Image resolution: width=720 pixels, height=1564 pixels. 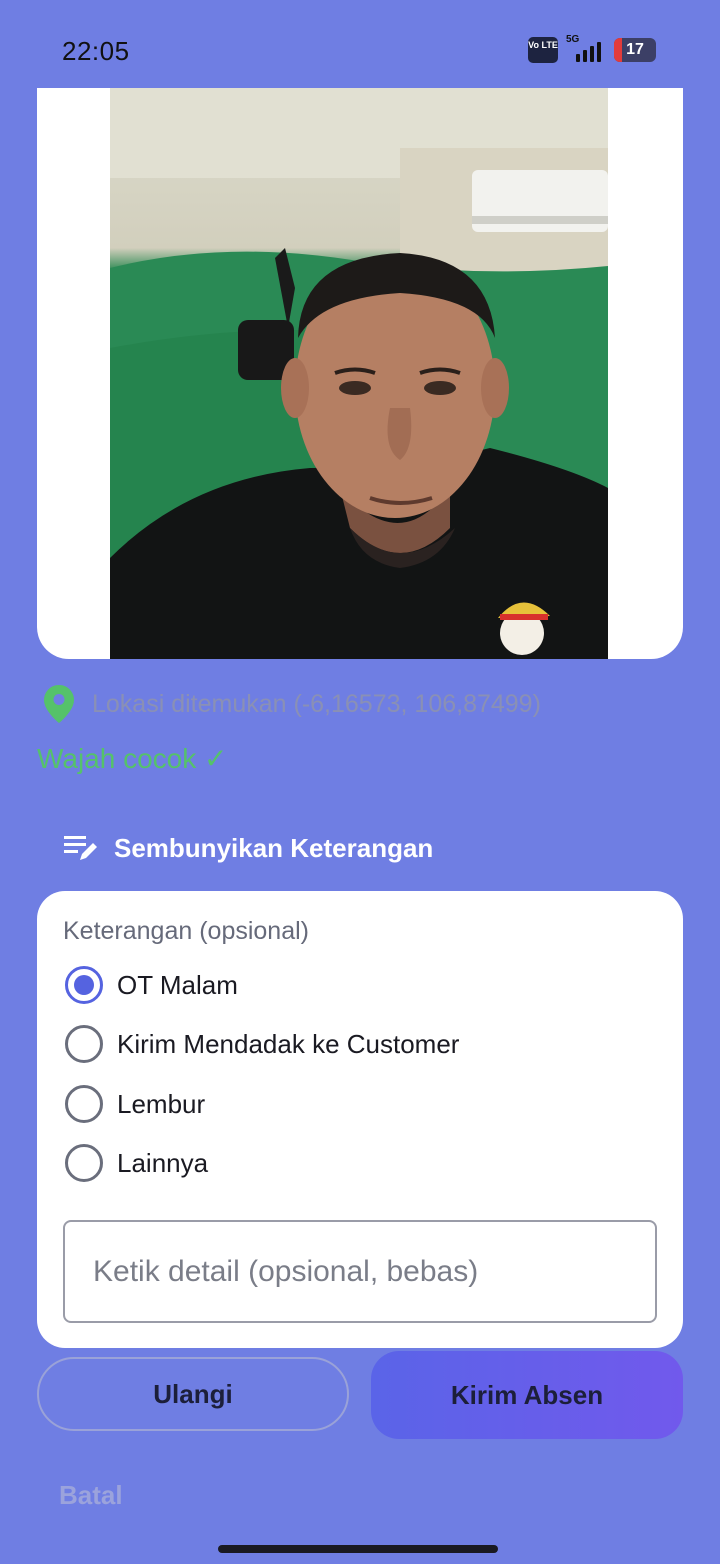 I want to click on radio-option-lainnya: Lainnya, so click(x=136, y=1163).